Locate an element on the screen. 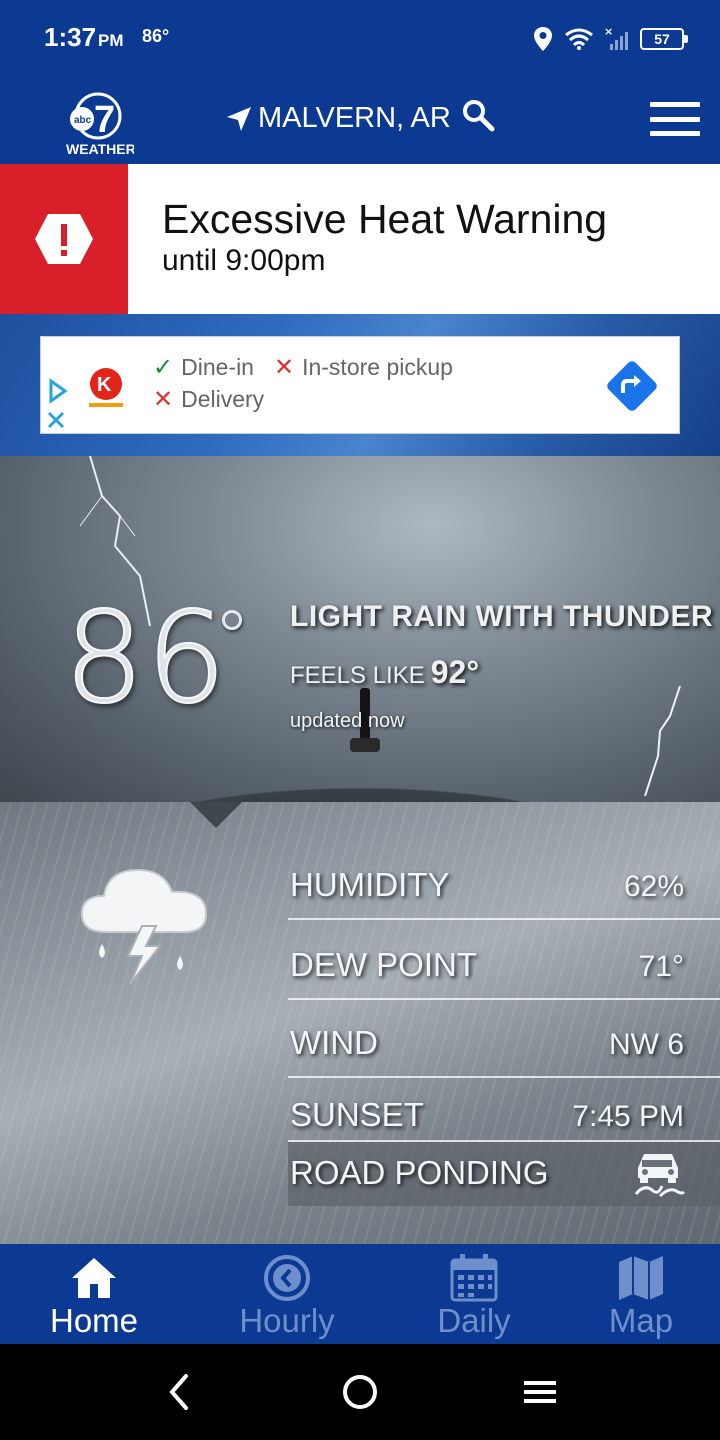 This screenshot has height=1440, width=720. dew-point-row: DEW POINT 71° is located at coordinates (504, 961).